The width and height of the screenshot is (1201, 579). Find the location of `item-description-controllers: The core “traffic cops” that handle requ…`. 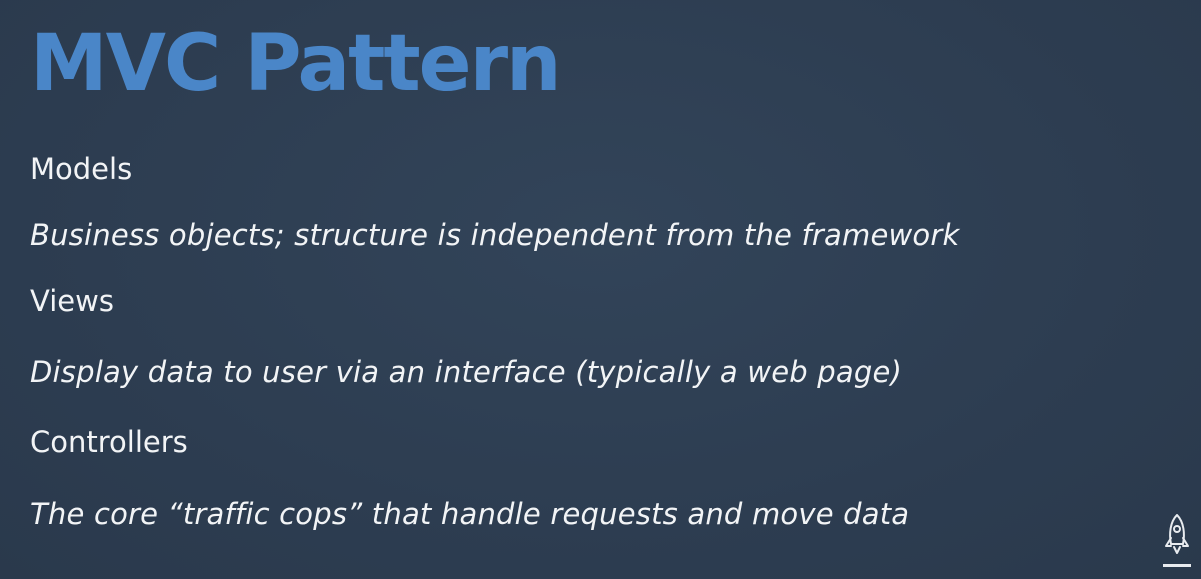

item-description-controllers: The core “traffic cops” that handle requ… is located at coordinates (470, 514).